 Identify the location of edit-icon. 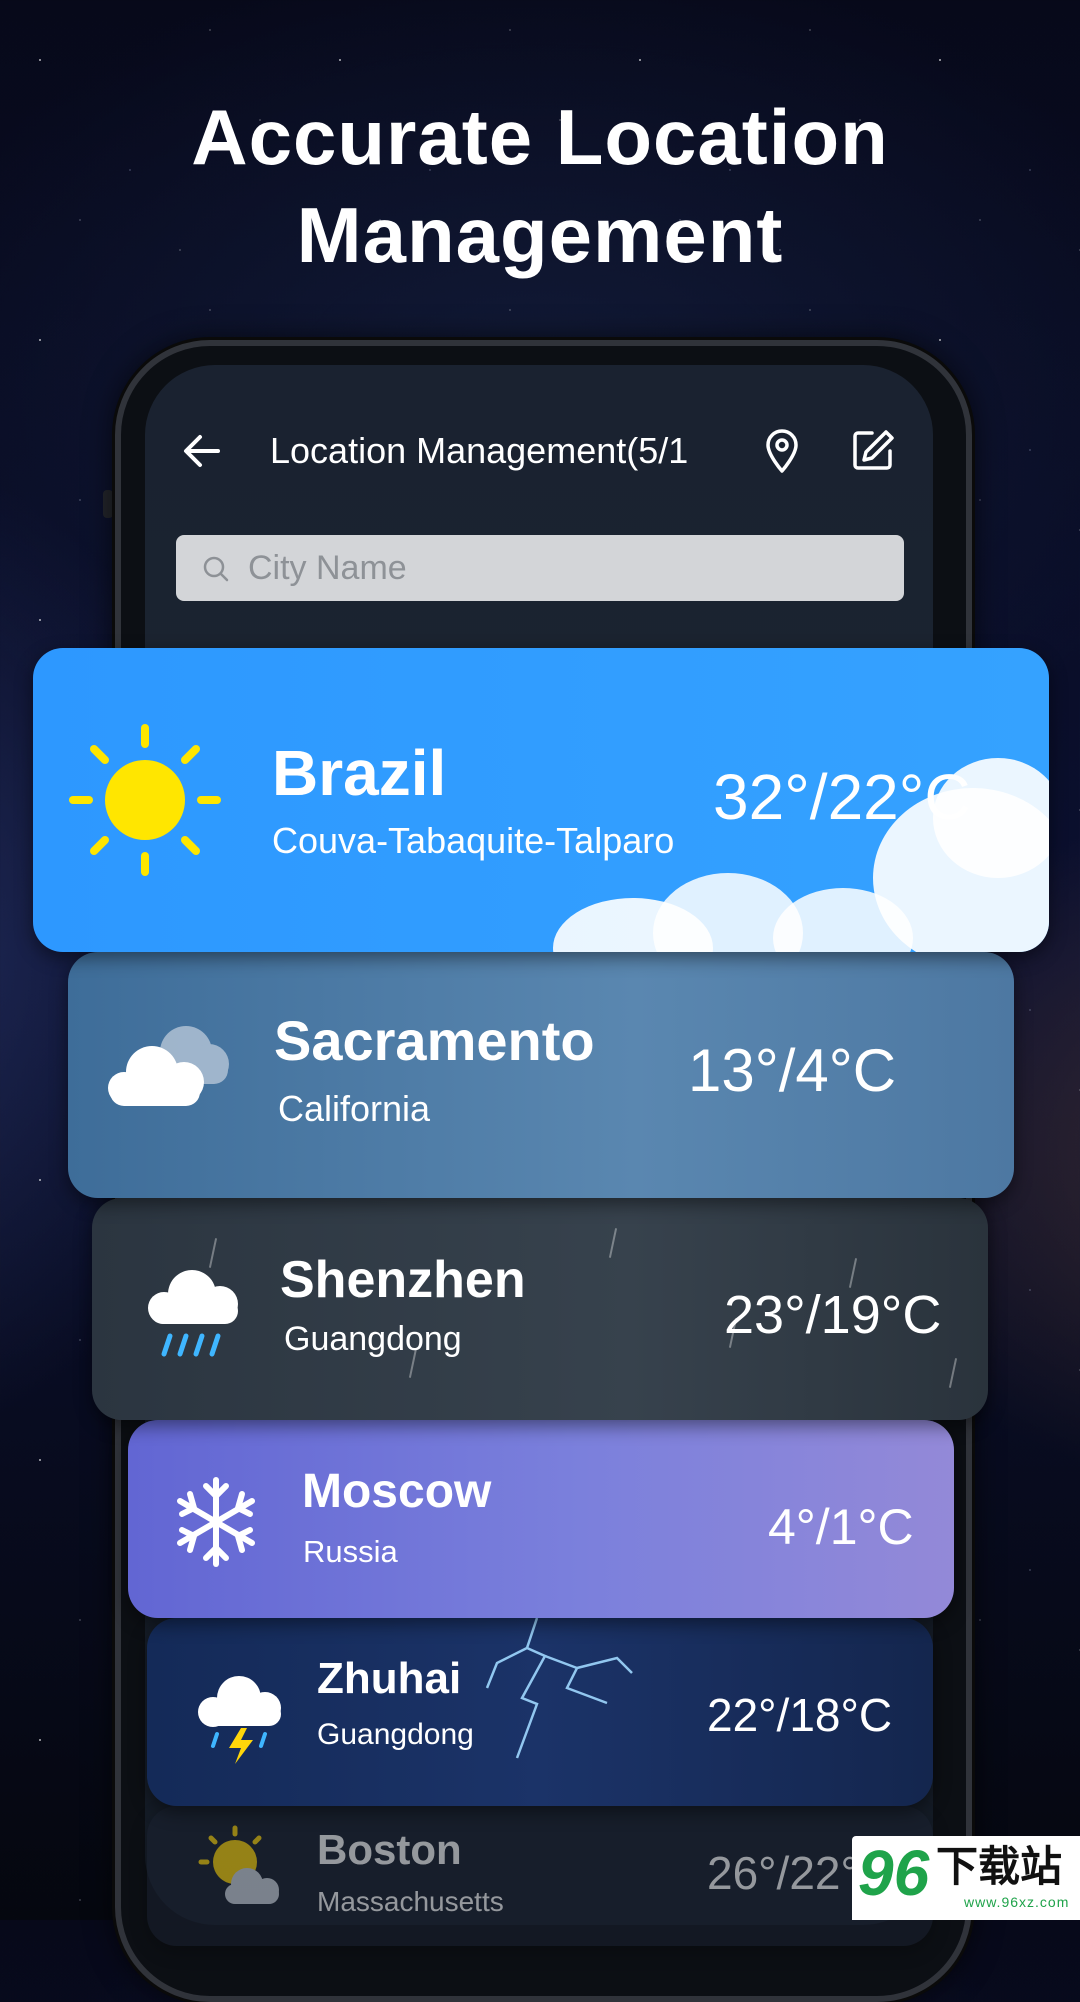
(873, 450).